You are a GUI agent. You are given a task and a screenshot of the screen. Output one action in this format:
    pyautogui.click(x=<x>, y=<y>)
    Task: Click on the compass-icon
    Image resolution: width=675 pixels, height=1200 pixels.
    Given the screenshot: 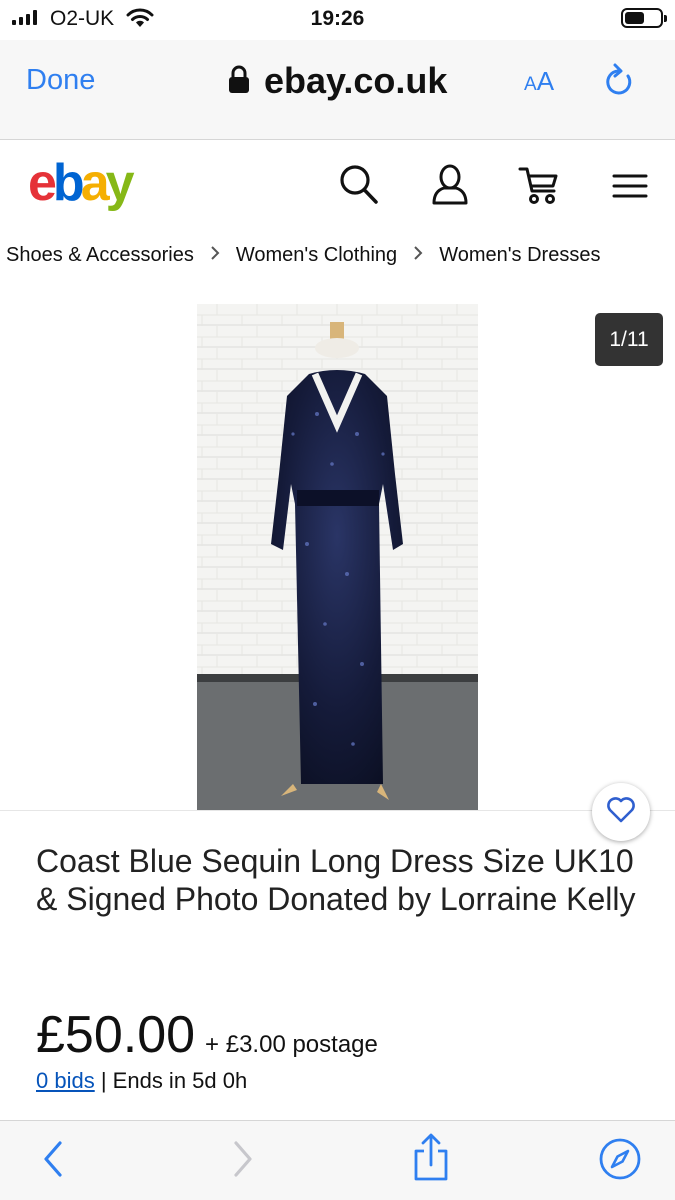 What is the action you would take?
    pyautogui.click(x=620, y=1161)
    